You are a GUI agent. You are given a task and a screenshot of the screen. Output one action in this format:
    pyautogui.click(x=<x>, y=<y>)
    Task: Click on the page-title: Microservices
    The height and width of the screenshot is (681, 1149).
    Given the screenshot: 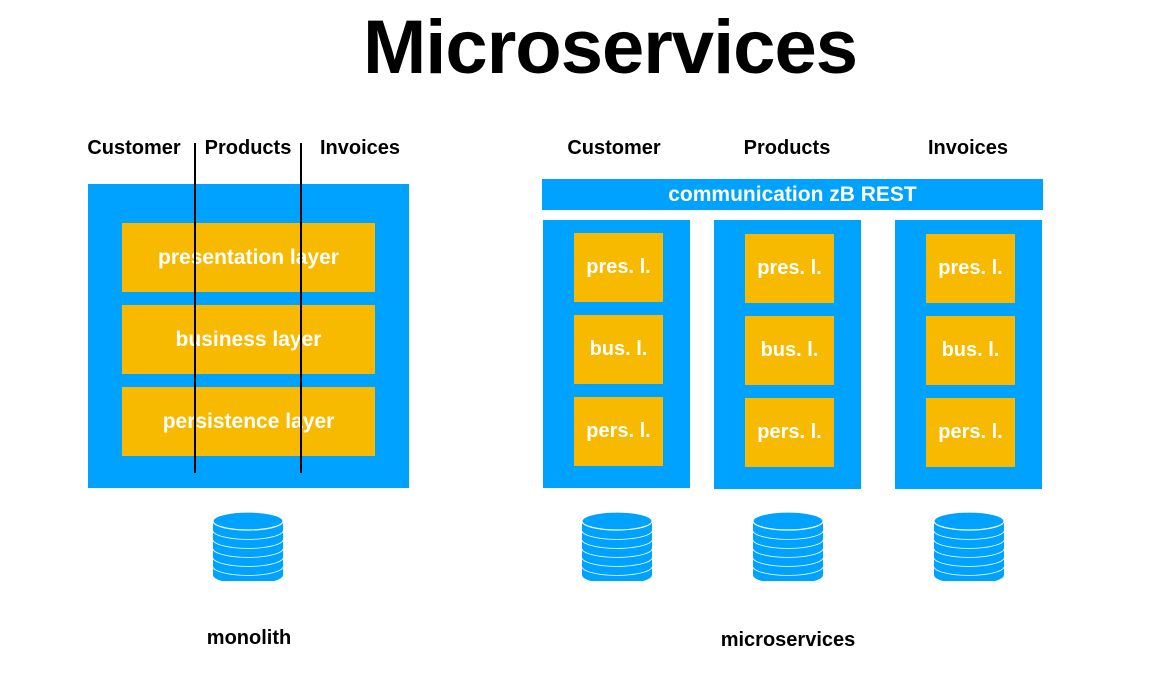 What is the action you would take?
    pyautogui.click(x=610, y=47)
    